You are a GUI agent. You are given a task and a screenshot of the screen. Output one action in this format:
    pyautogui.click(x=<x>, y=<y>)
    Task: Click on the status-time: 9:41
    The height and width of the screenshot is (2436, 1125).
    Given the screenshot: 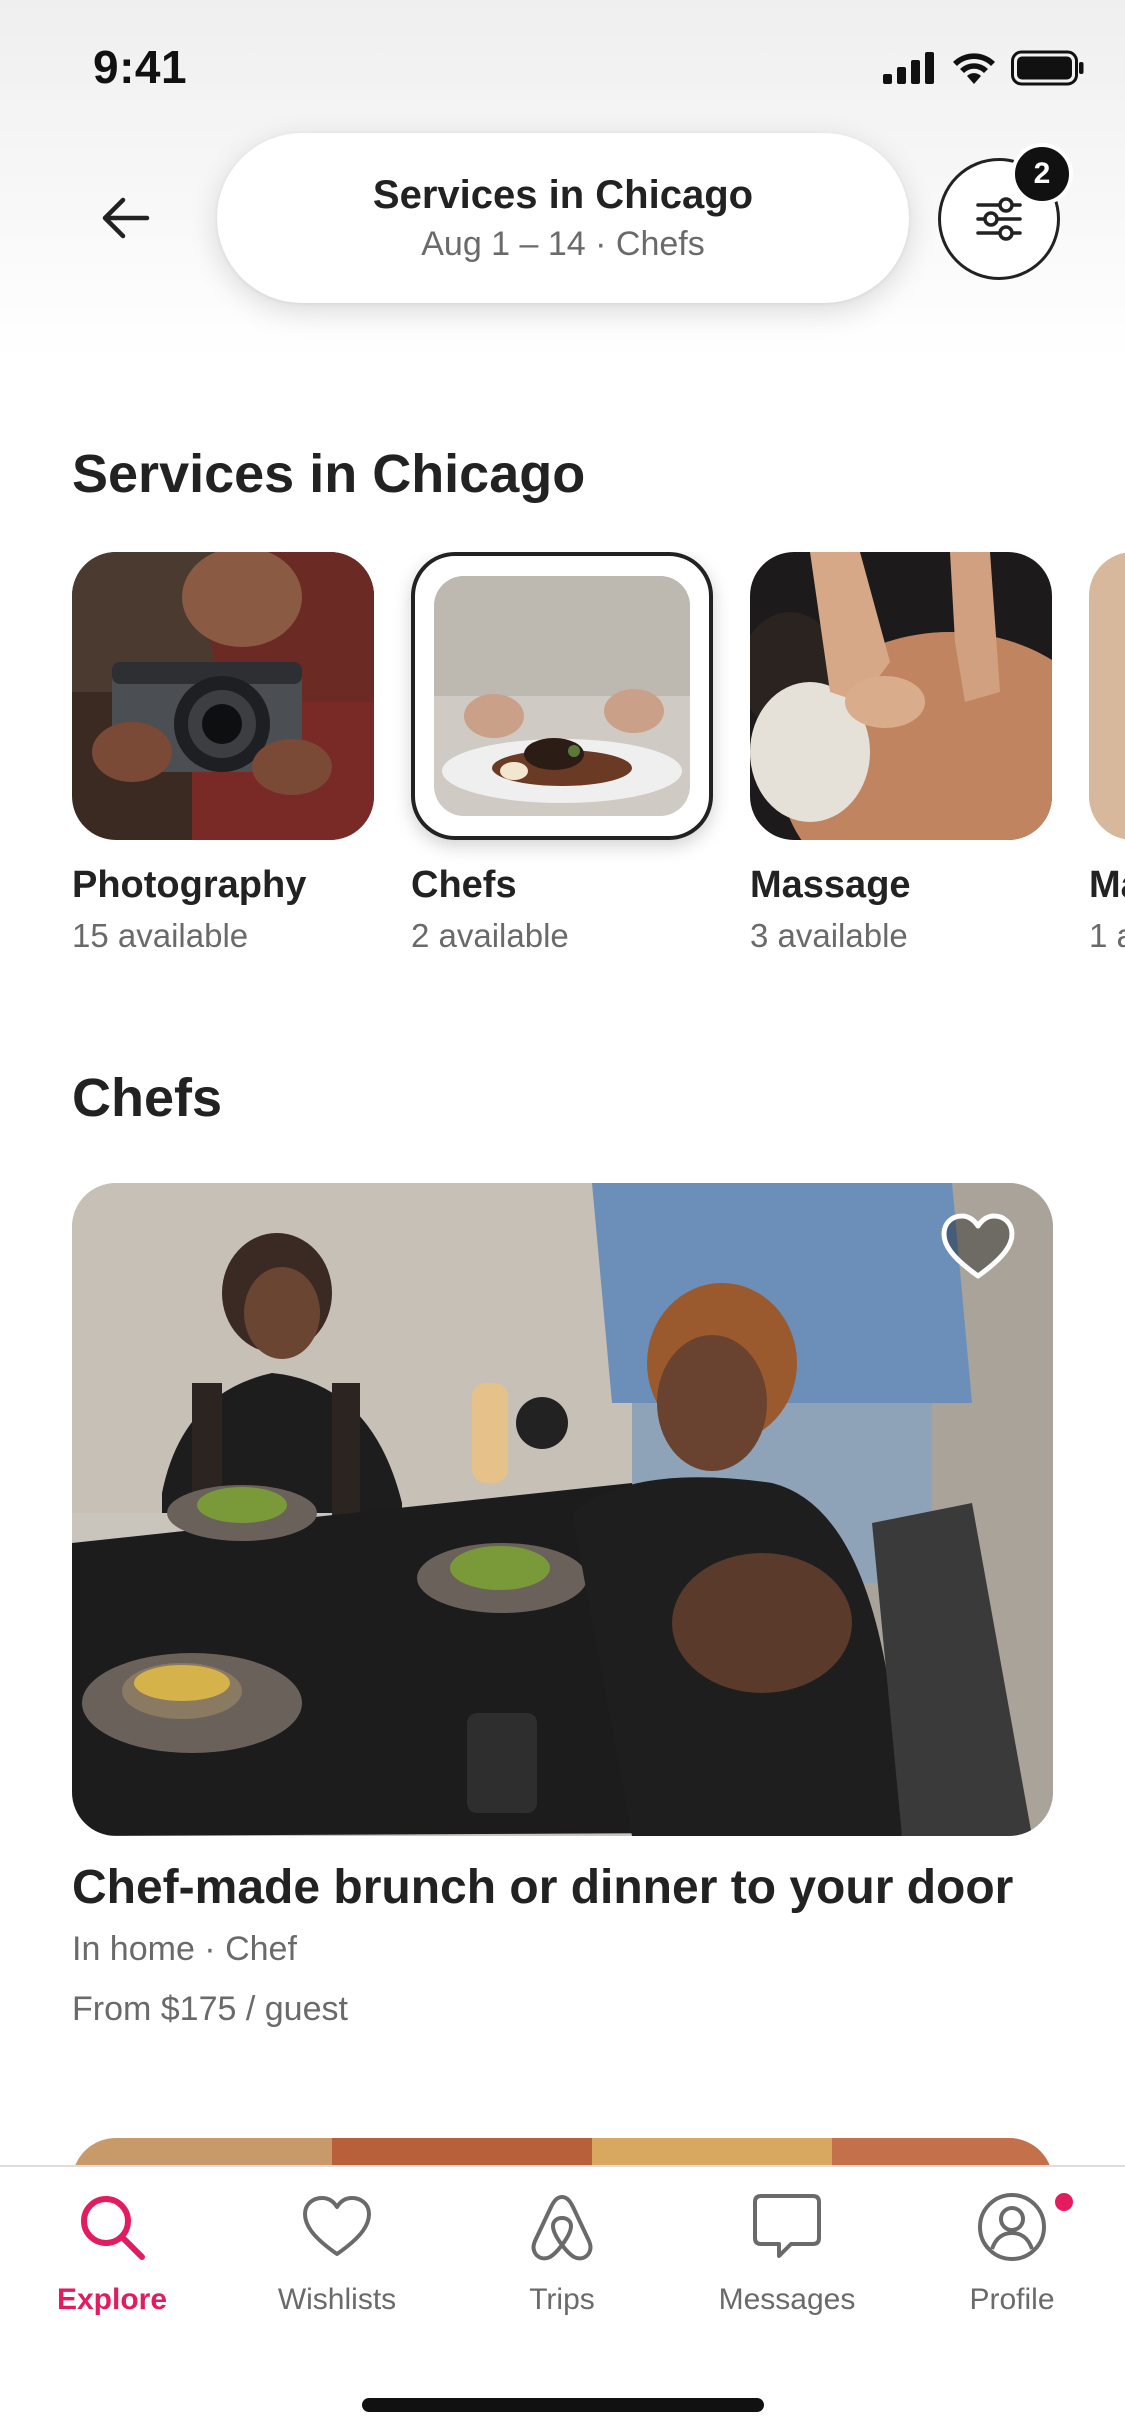 What is the action you would take?
    pyautogui.click(x=140, y=67)
    